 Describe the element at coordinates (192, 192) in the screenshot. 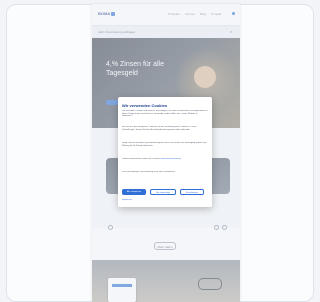

I see `cookie-settings-button: Einstellungen` at that location.